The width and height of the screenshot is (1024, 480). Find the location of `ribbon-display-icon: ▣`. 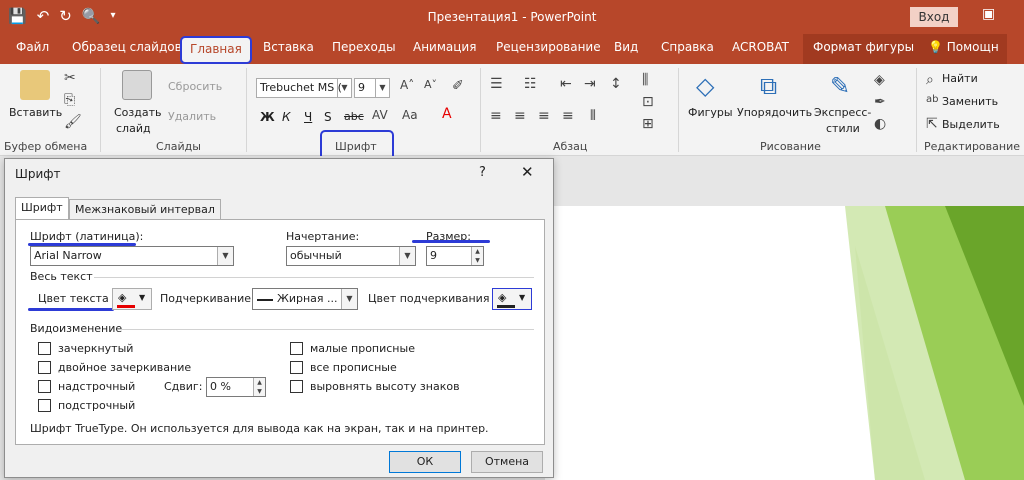

ribbon-display-icon: ▣ is located at coordinates (990, 14).